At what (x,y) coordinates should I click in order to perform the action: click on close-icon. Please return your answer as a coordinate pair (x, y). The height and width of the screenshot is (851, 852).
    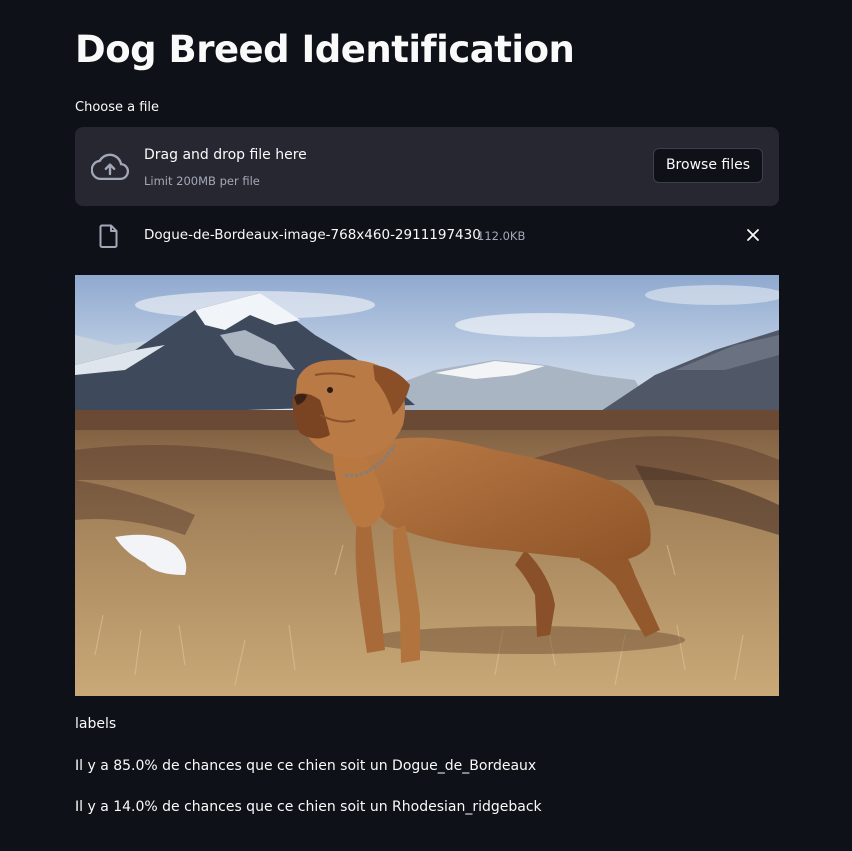
    Looking at the image, I should click on (753, 235).